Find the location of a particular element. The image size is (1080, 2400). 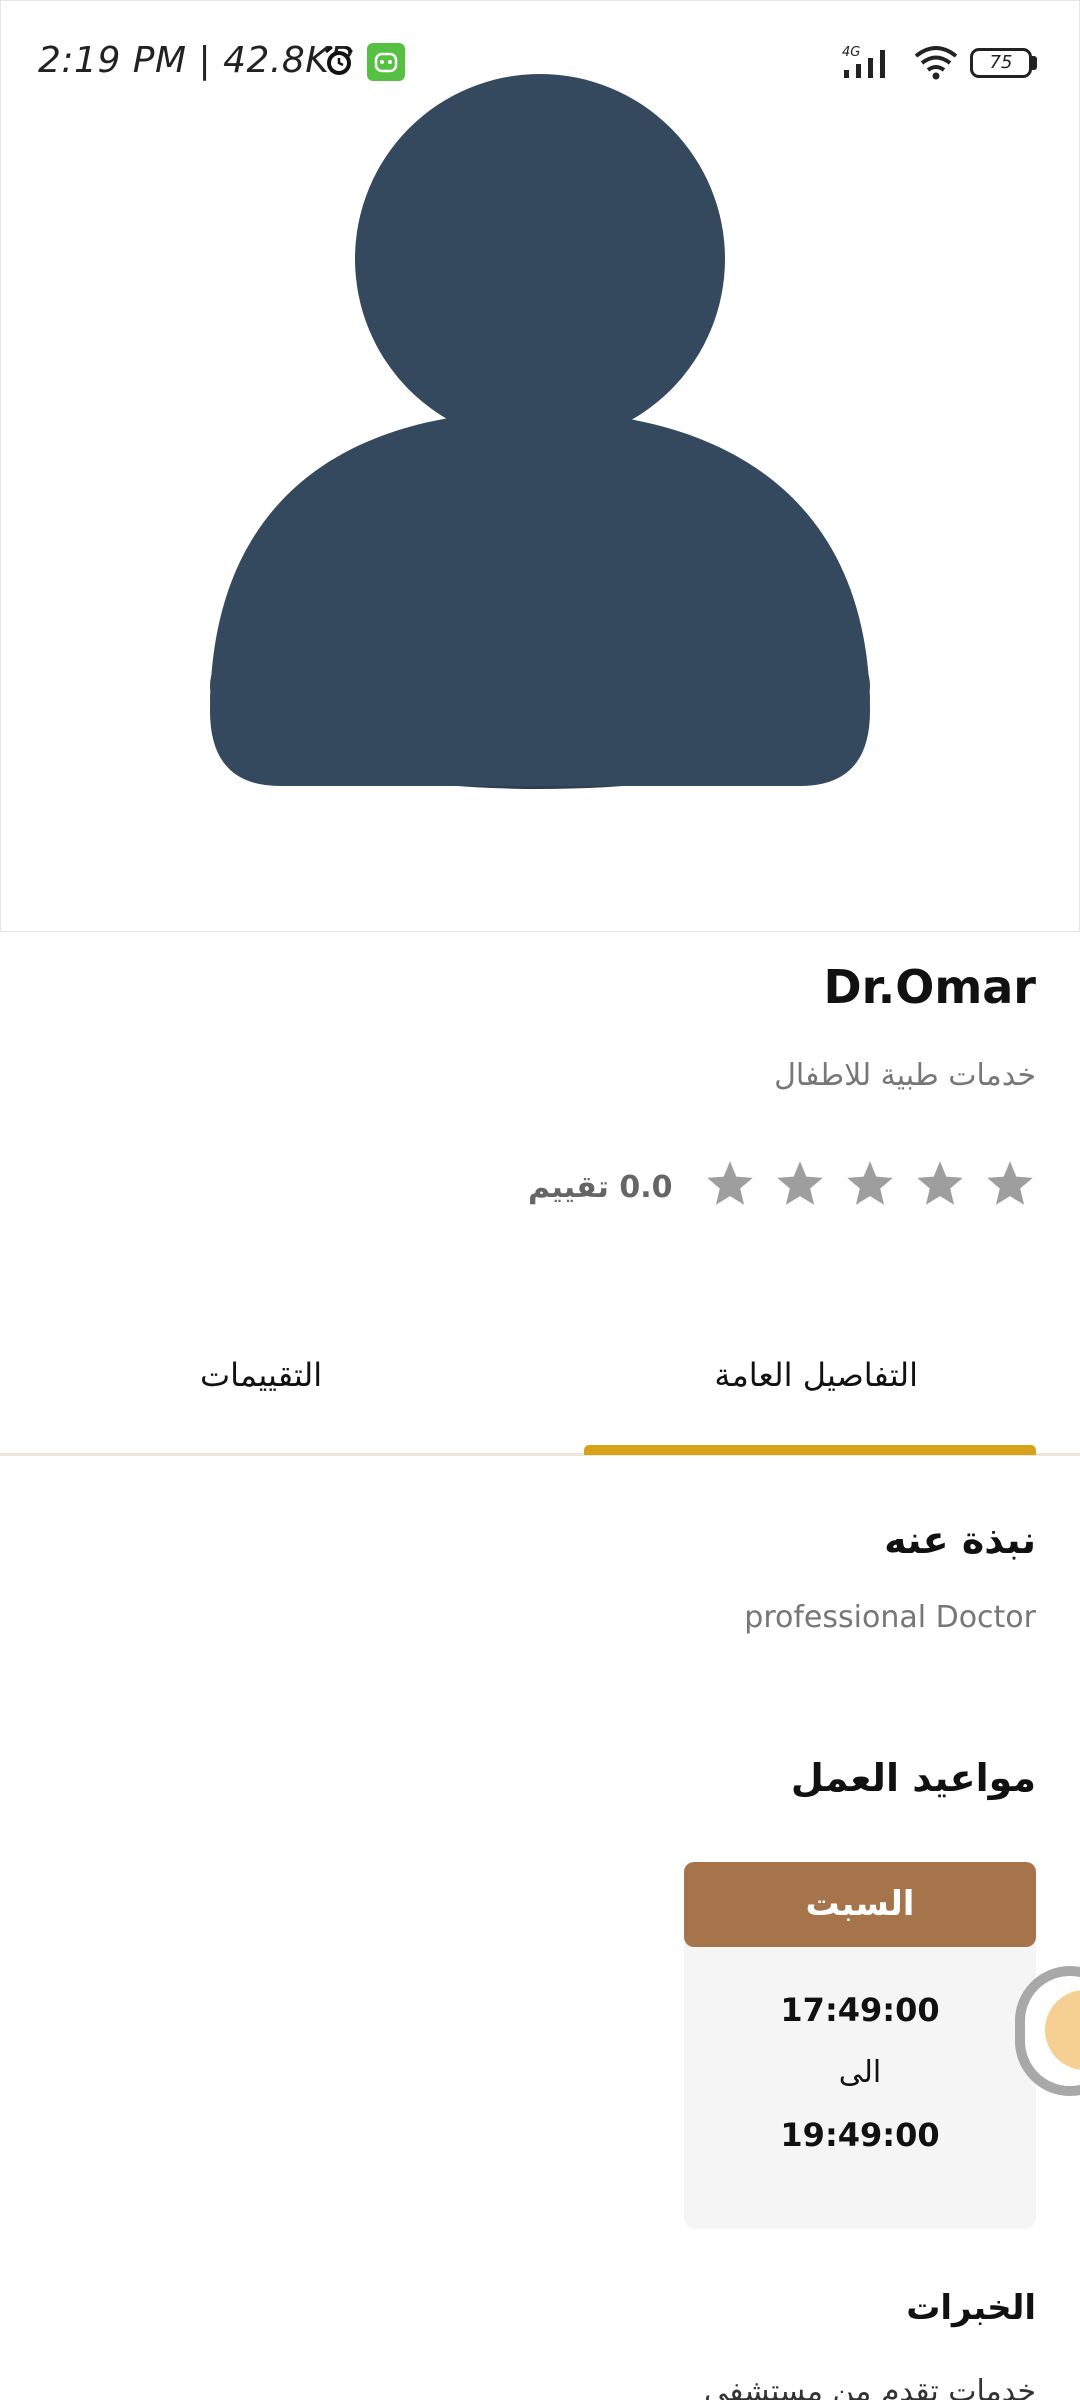

active-tab-indicator is located at coordinates (810, 1450).